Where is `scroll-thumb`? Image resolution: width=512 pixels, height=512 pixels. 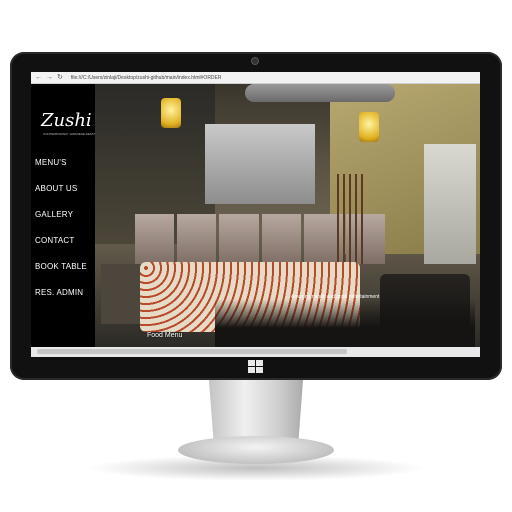 scroll-thumb is located at coordinates (192, 351).